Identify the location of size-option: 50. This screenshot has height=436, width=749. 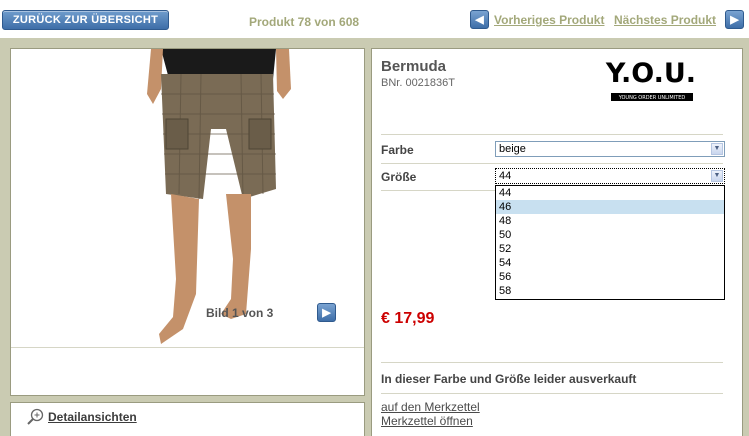
(610, 235).